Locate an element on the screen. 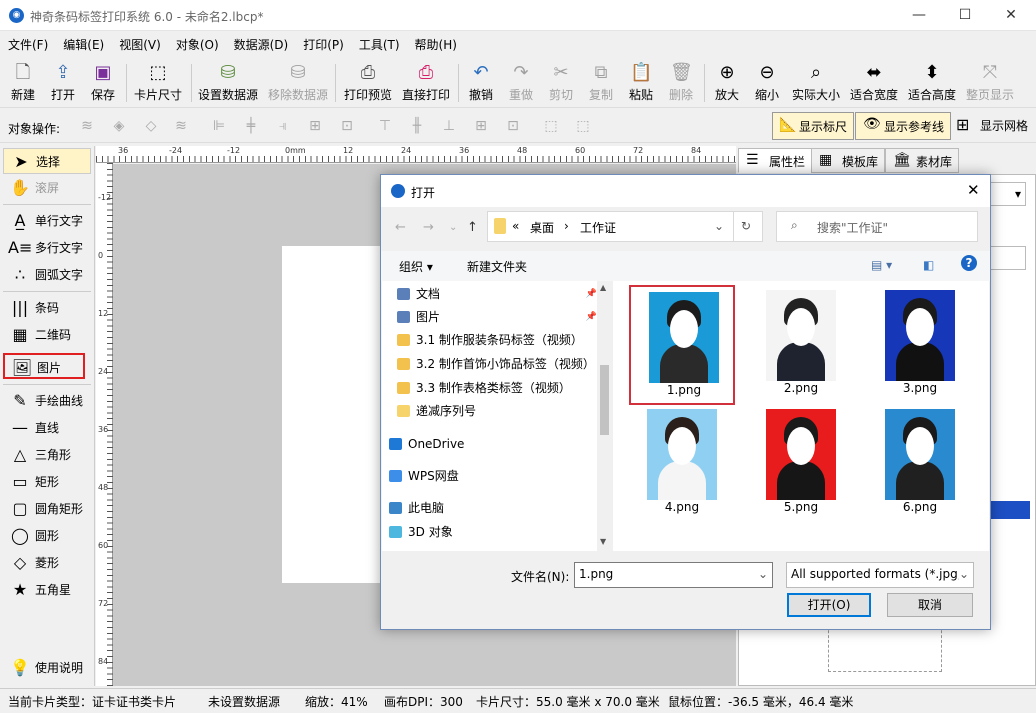  close-button: ✕ is located at coordinates (1011, 15).